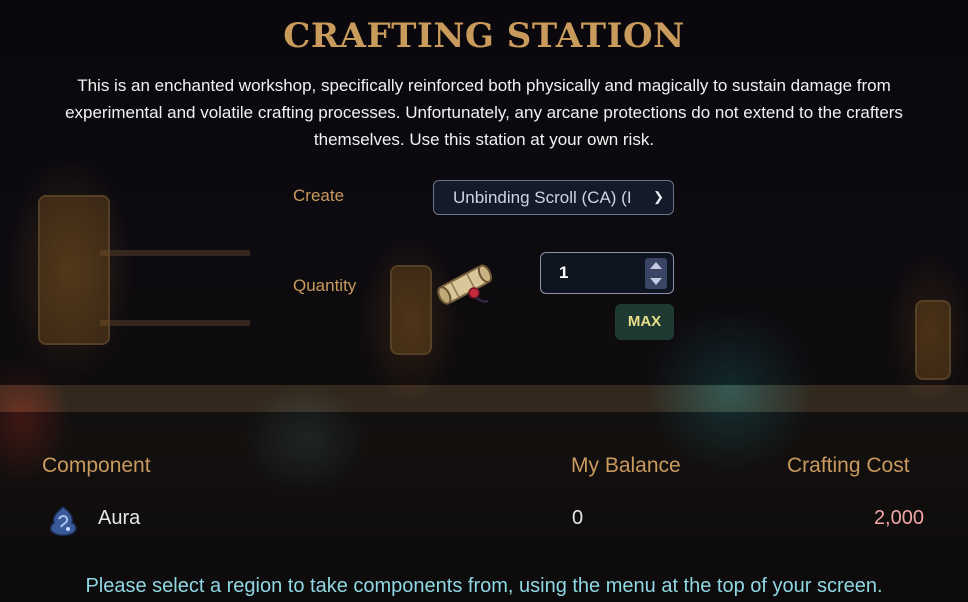 This screenshot has height=602, width=968. What do you see at coordinates (96, 465) in the screenshot?
I see `column-header-component: Component` at bounding box center [96, 465].